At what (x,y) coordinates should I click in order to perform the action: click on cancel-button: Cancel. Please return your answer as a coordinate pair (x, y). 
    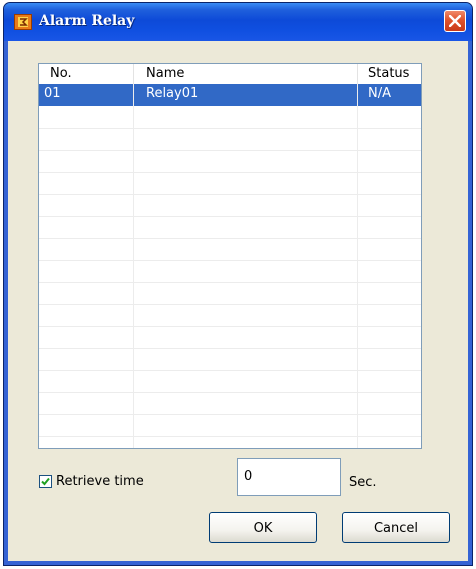
    Looking at the image, I should click on (396, 527).